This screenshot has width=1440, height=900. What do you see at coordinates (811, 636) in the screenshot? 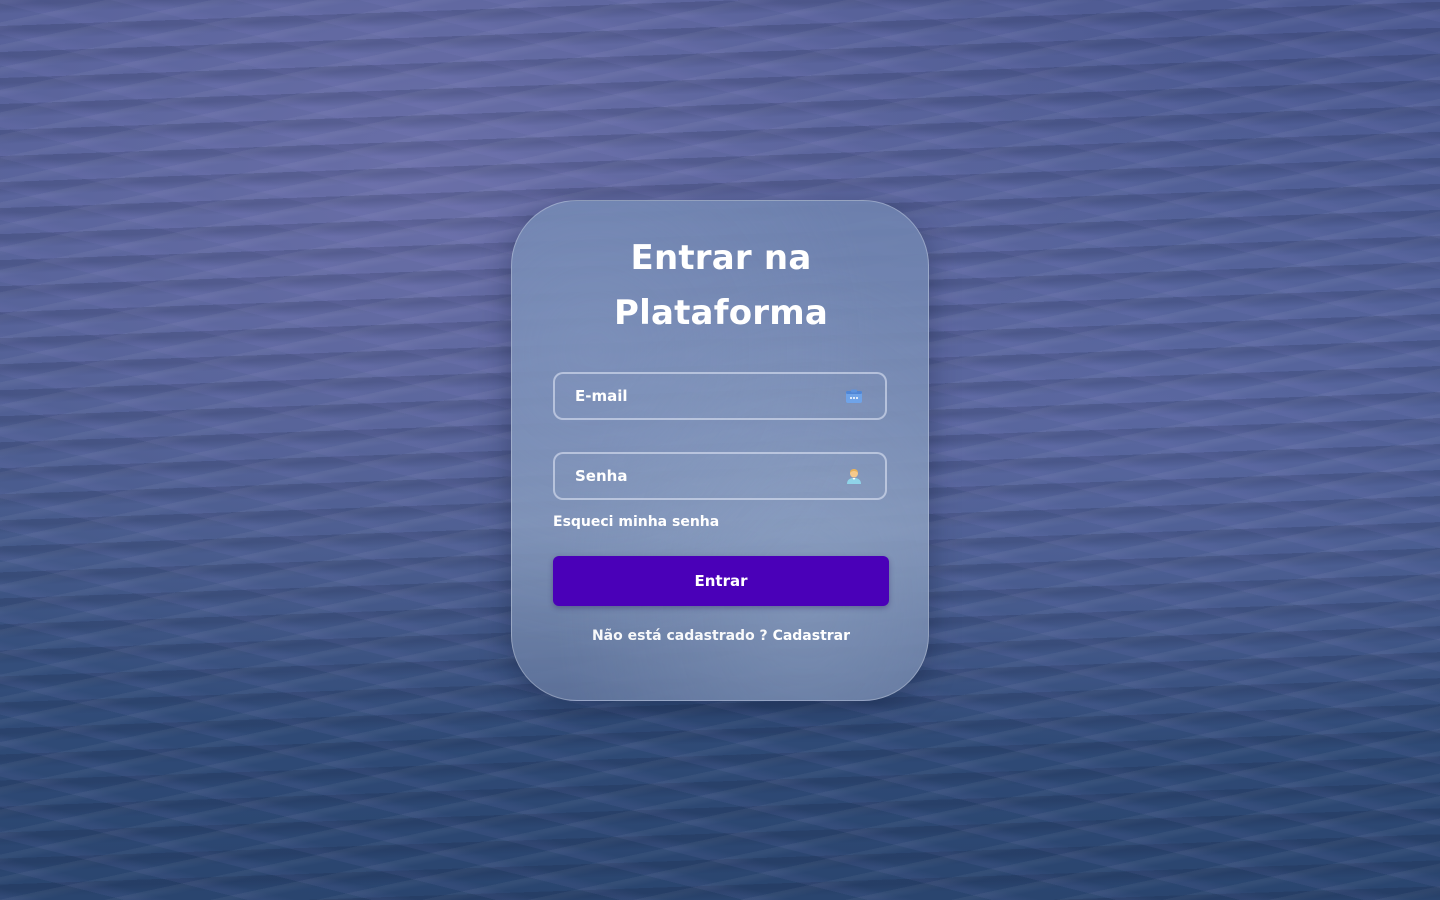
I see `register-link: Cadastrar` at bounding box center [811, 636].